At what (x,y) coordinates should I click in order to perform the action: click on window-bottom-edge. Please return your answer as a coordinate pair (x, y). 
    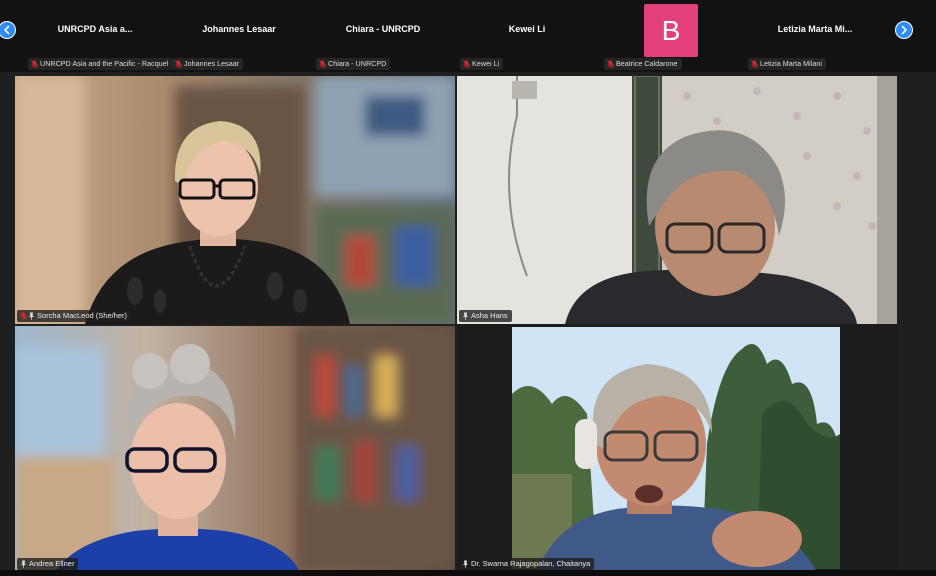
    Looking at the image, I should click on (468, 573).